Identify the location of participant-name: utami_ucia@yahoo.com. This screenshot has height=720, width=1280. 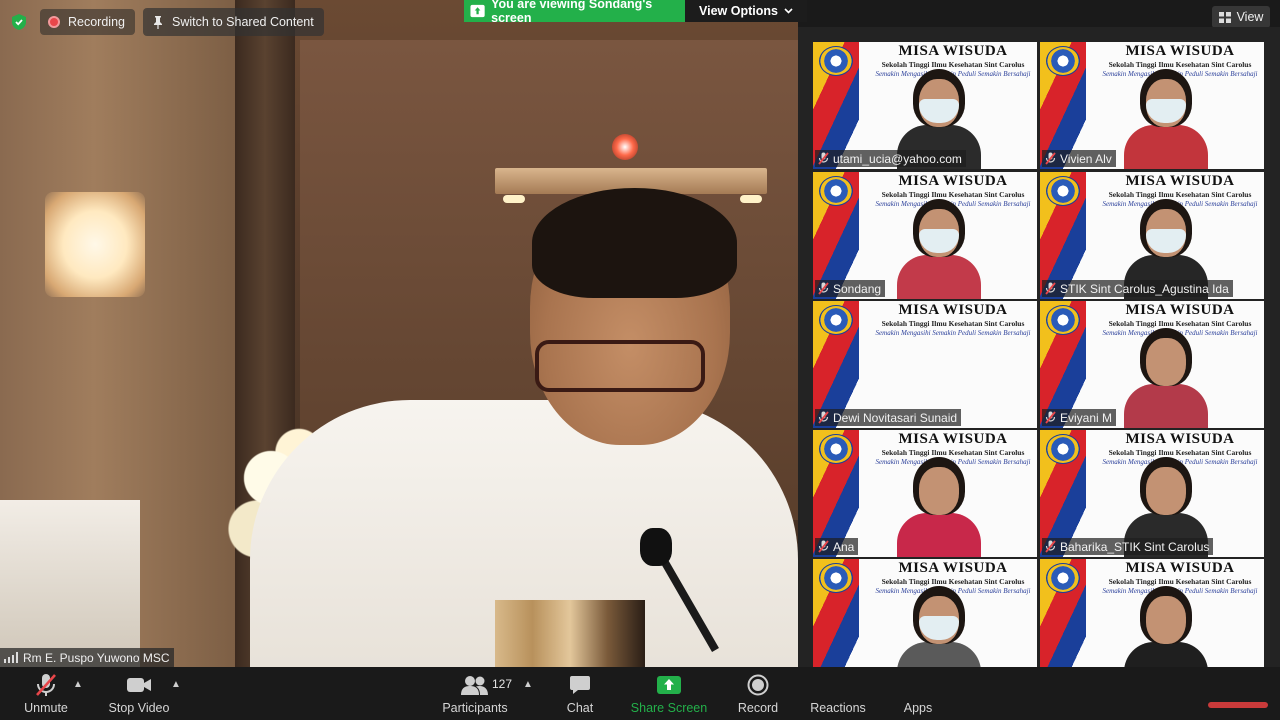
(897, 158).